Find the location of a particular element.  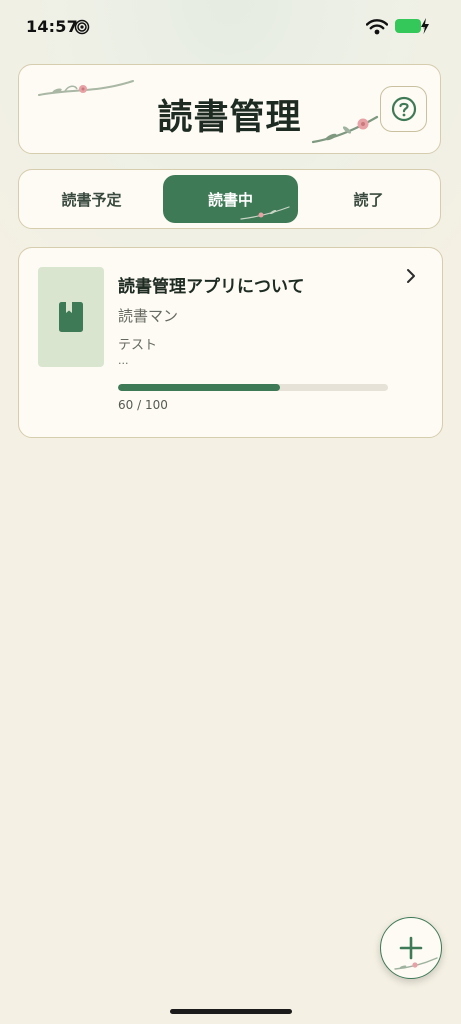

reading-progress-fill is located at coordinates (199, 387).